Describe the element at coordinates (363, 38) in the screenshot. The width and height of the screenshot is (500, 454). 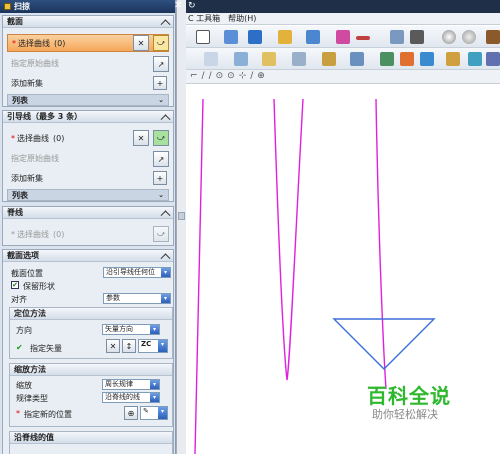
I see `line-style-icon` at that location.